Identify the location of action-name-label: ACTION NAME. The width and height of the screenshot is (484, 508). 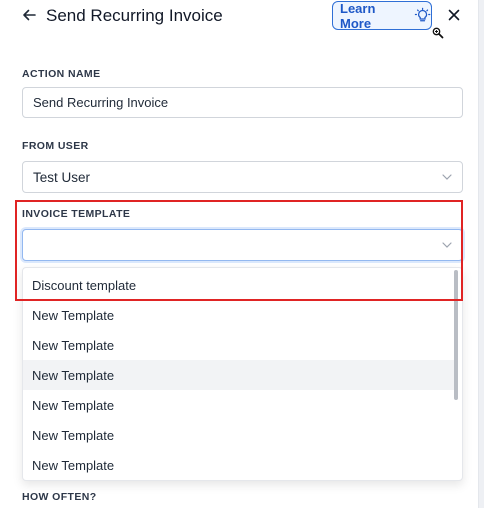
(61, 74).